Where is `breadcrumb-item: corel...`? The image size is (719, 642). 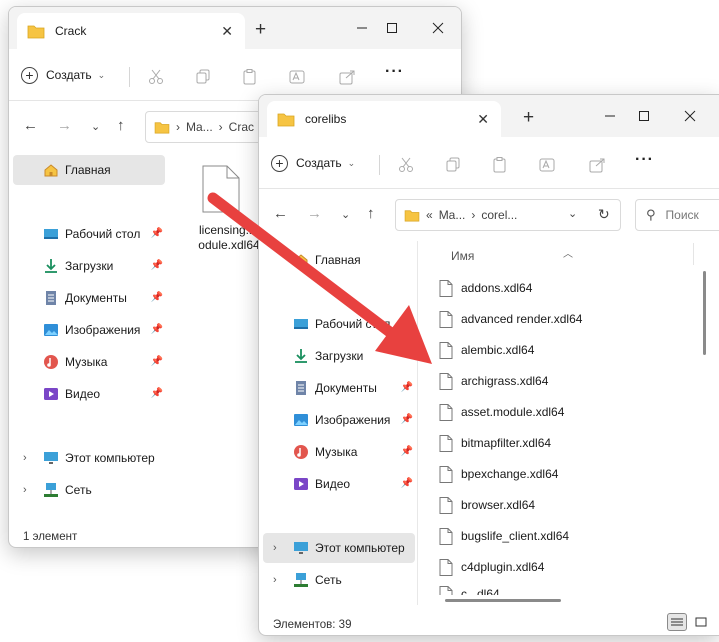
breadcrumb-item: corel... is located at coordinates (499, 215).